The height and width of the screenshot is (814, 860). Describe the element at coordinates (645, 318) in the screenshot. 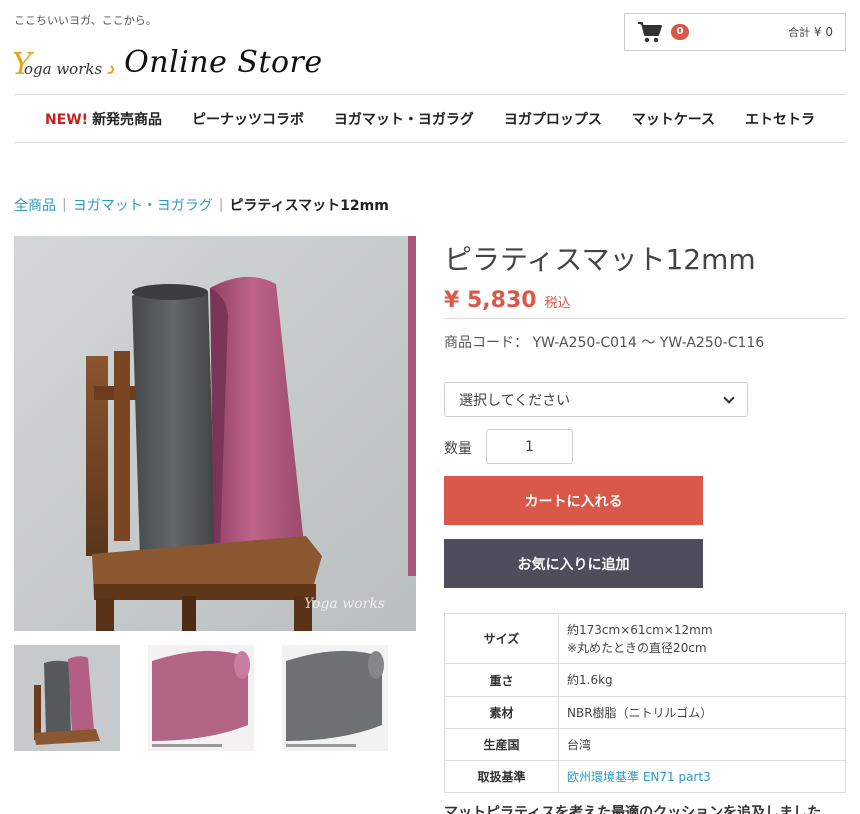

I see `price-divider` at that location.